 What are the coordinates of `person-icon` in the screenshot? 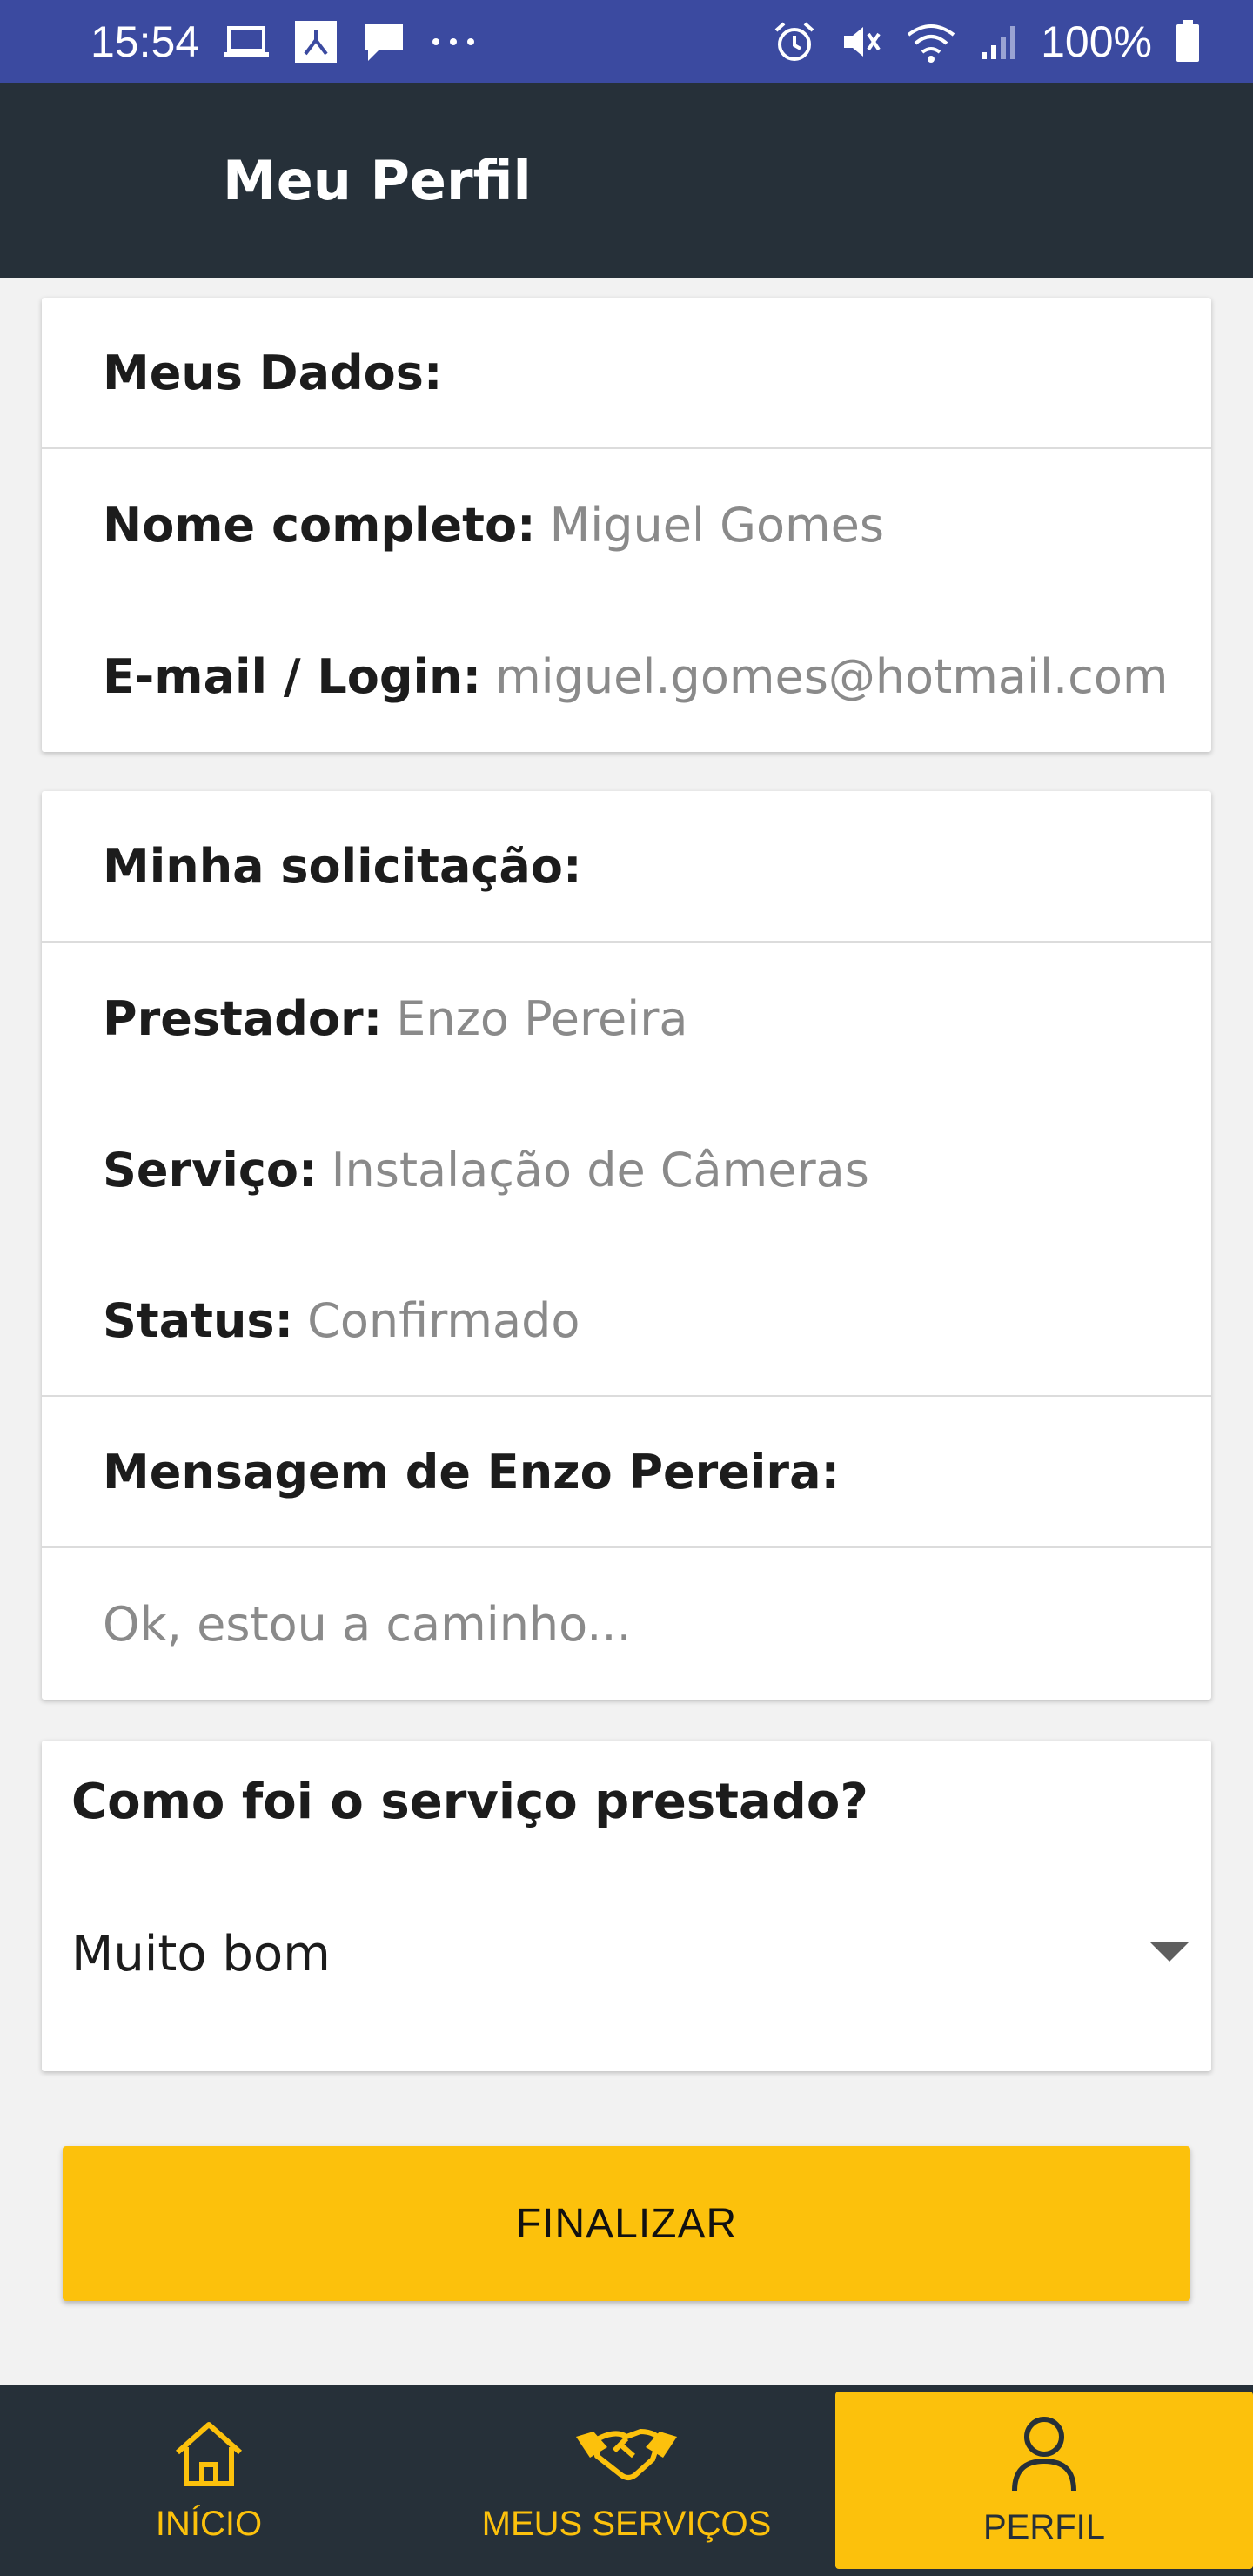 It's located at (1044, 2458).